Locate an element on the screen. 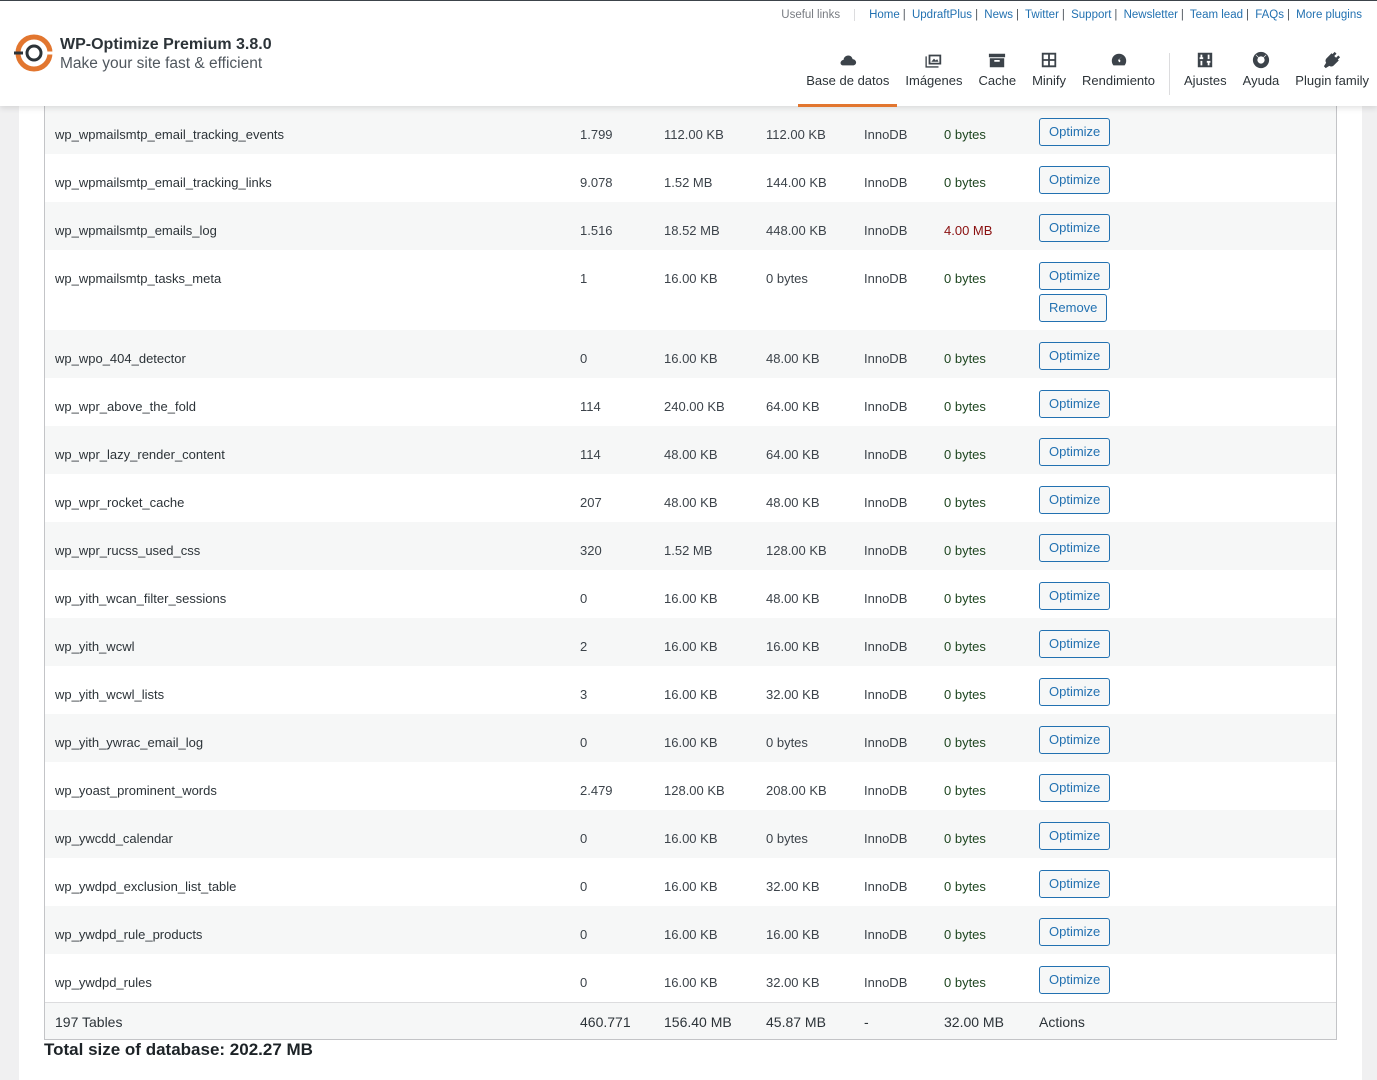 The height and width of the screenshot is (1080, 1377). link-faqs: FAQs is located at coordinates (1269, 15).